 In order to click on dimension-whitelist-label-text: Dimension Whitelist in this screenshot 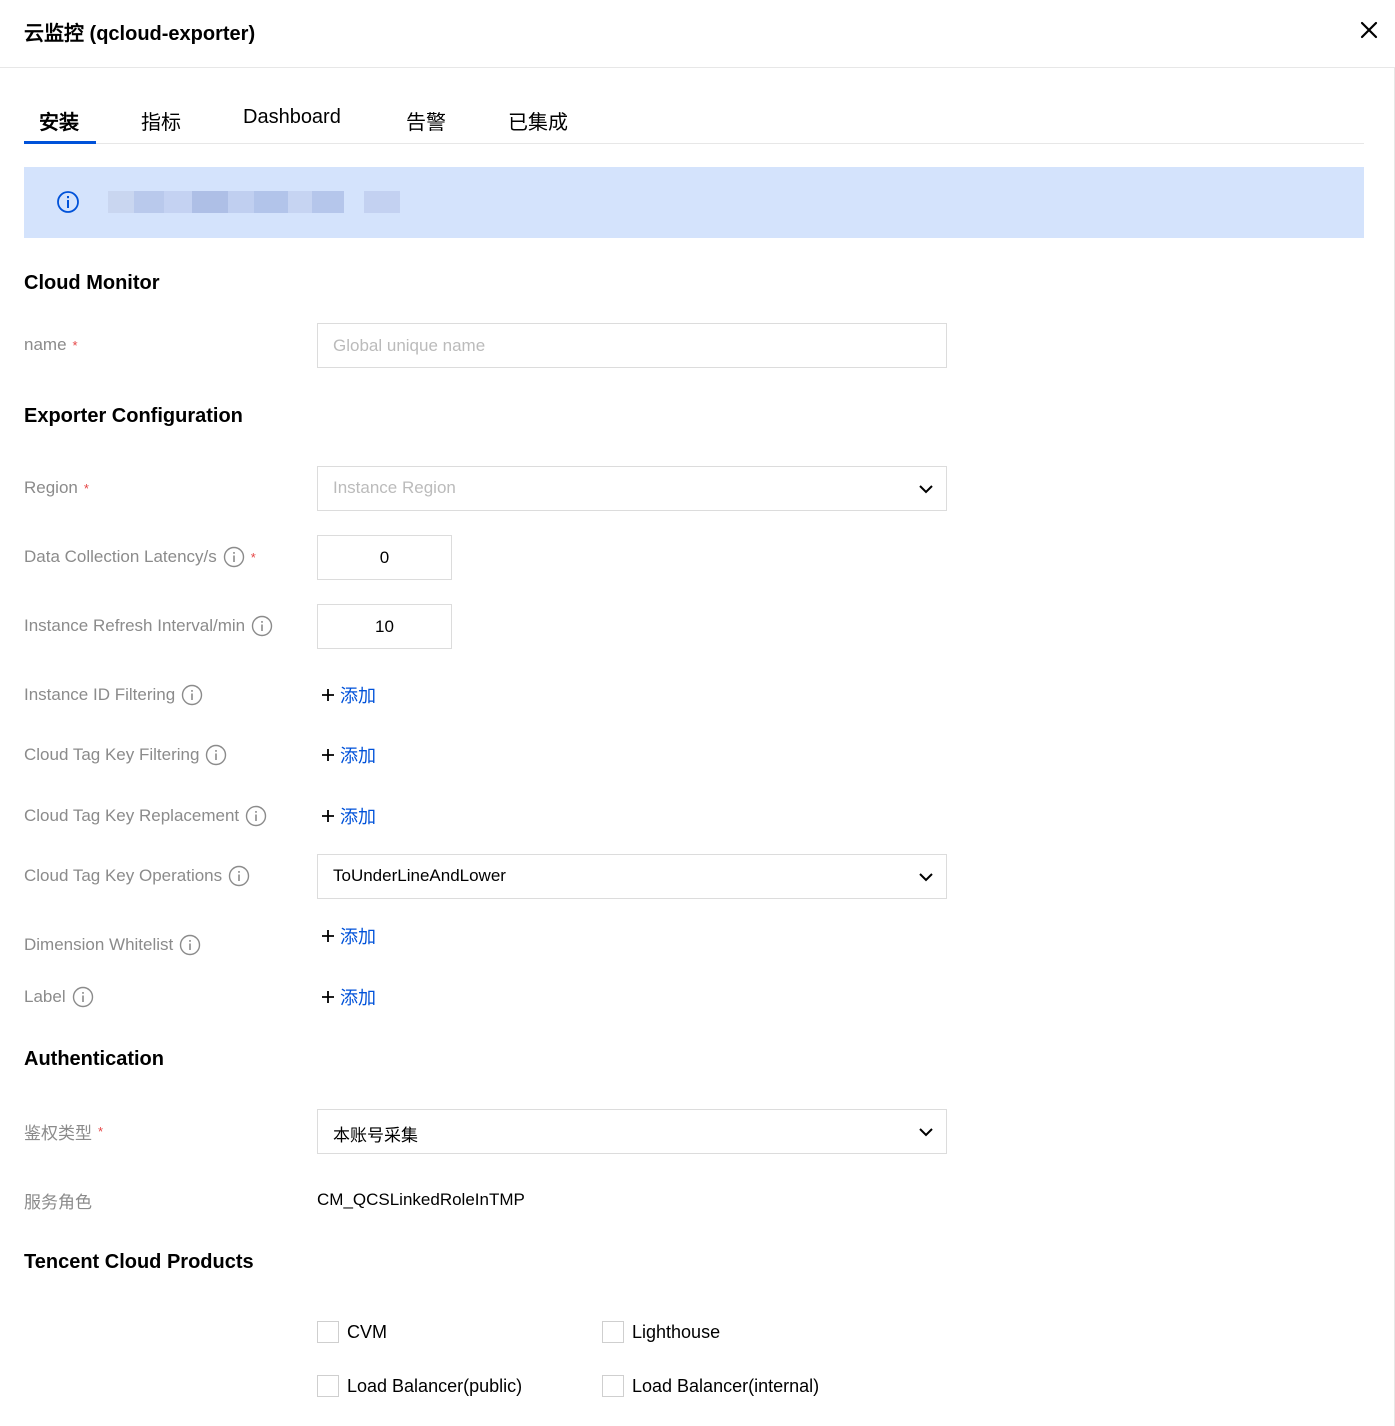, I will do `click(99, 944)`.